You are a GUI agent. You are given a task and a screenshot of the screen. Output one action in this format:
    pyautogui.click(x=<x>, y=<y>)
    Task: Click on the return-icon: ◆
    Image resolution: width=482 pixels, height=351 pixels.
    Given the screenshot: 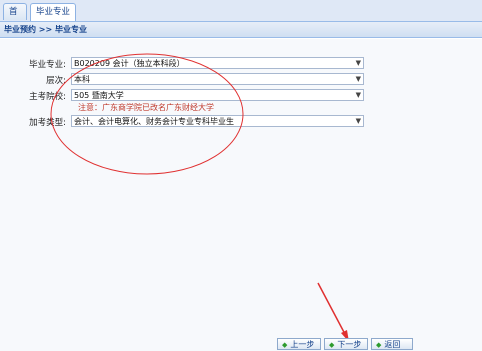 What is the action you would take?
    pyautogui.click(x=379, y=345)
    